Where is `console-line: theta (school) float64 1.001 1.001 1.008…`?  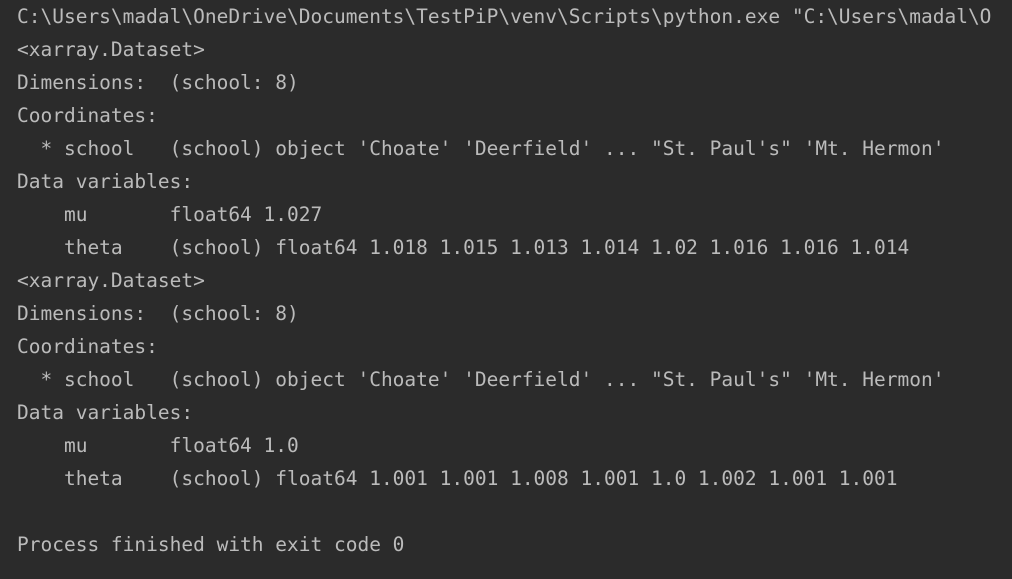
console-line: theta (school) float64 1.001 1.001 1.008… is located at coordinates (457, 478).